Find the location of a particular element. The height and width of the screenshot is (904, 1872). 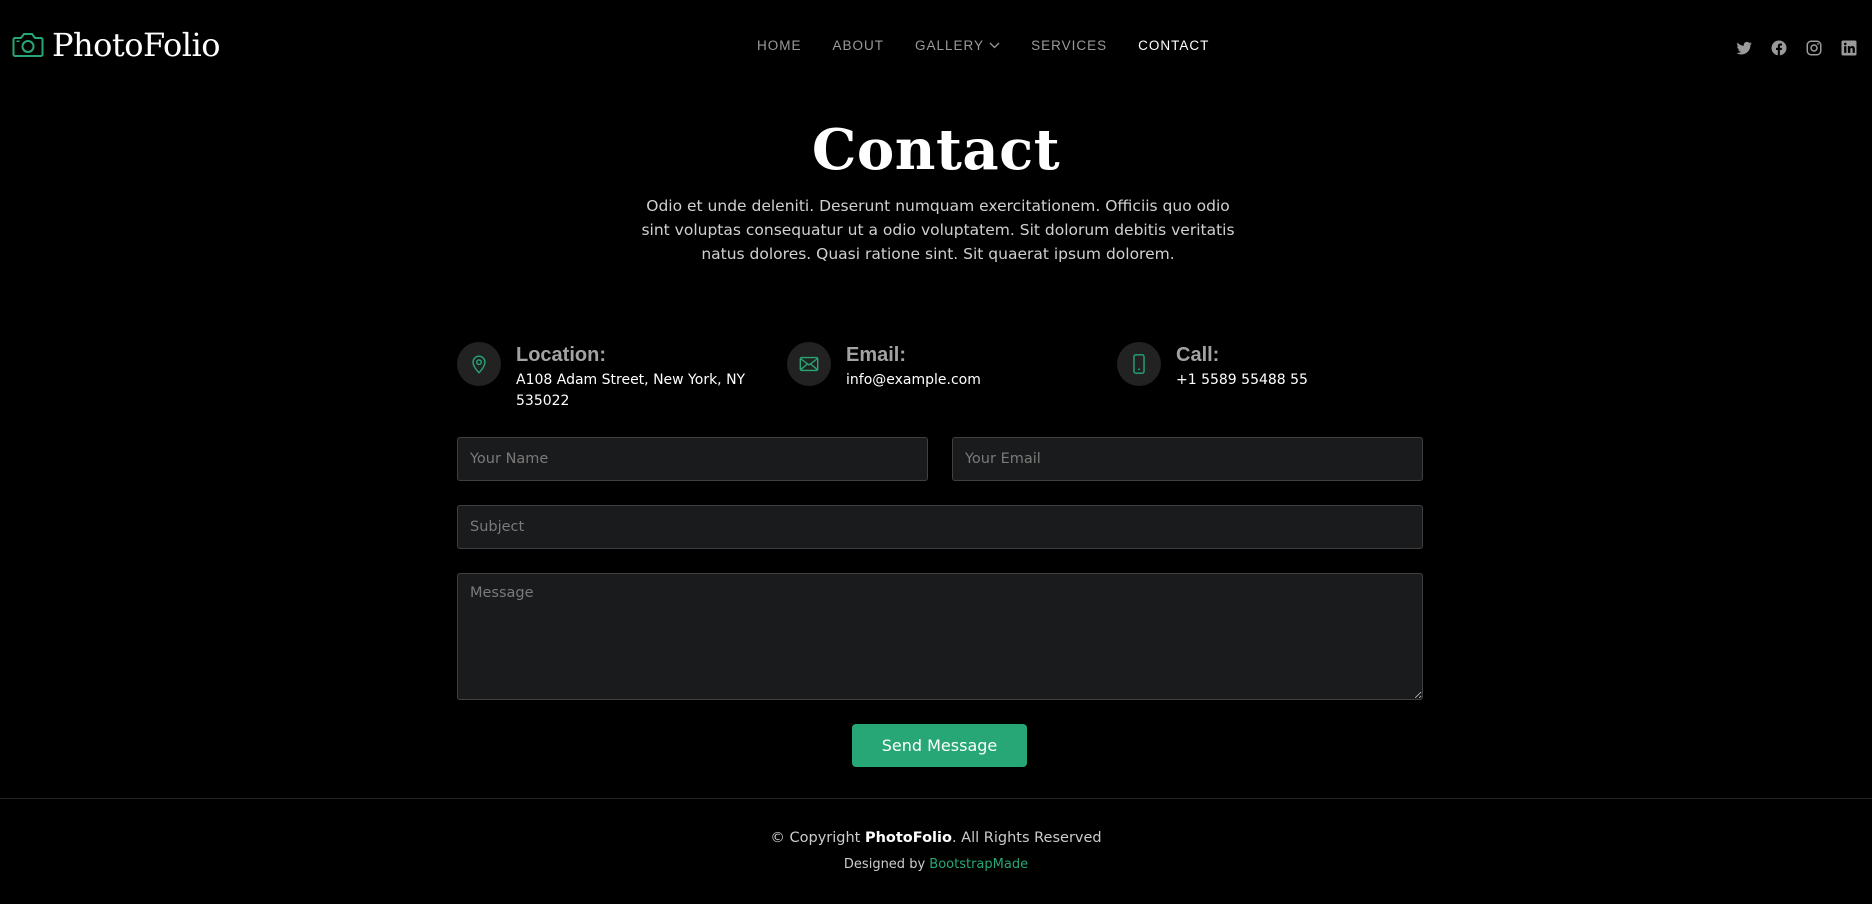

email-icon-circle is located at coordinates (809, 364).